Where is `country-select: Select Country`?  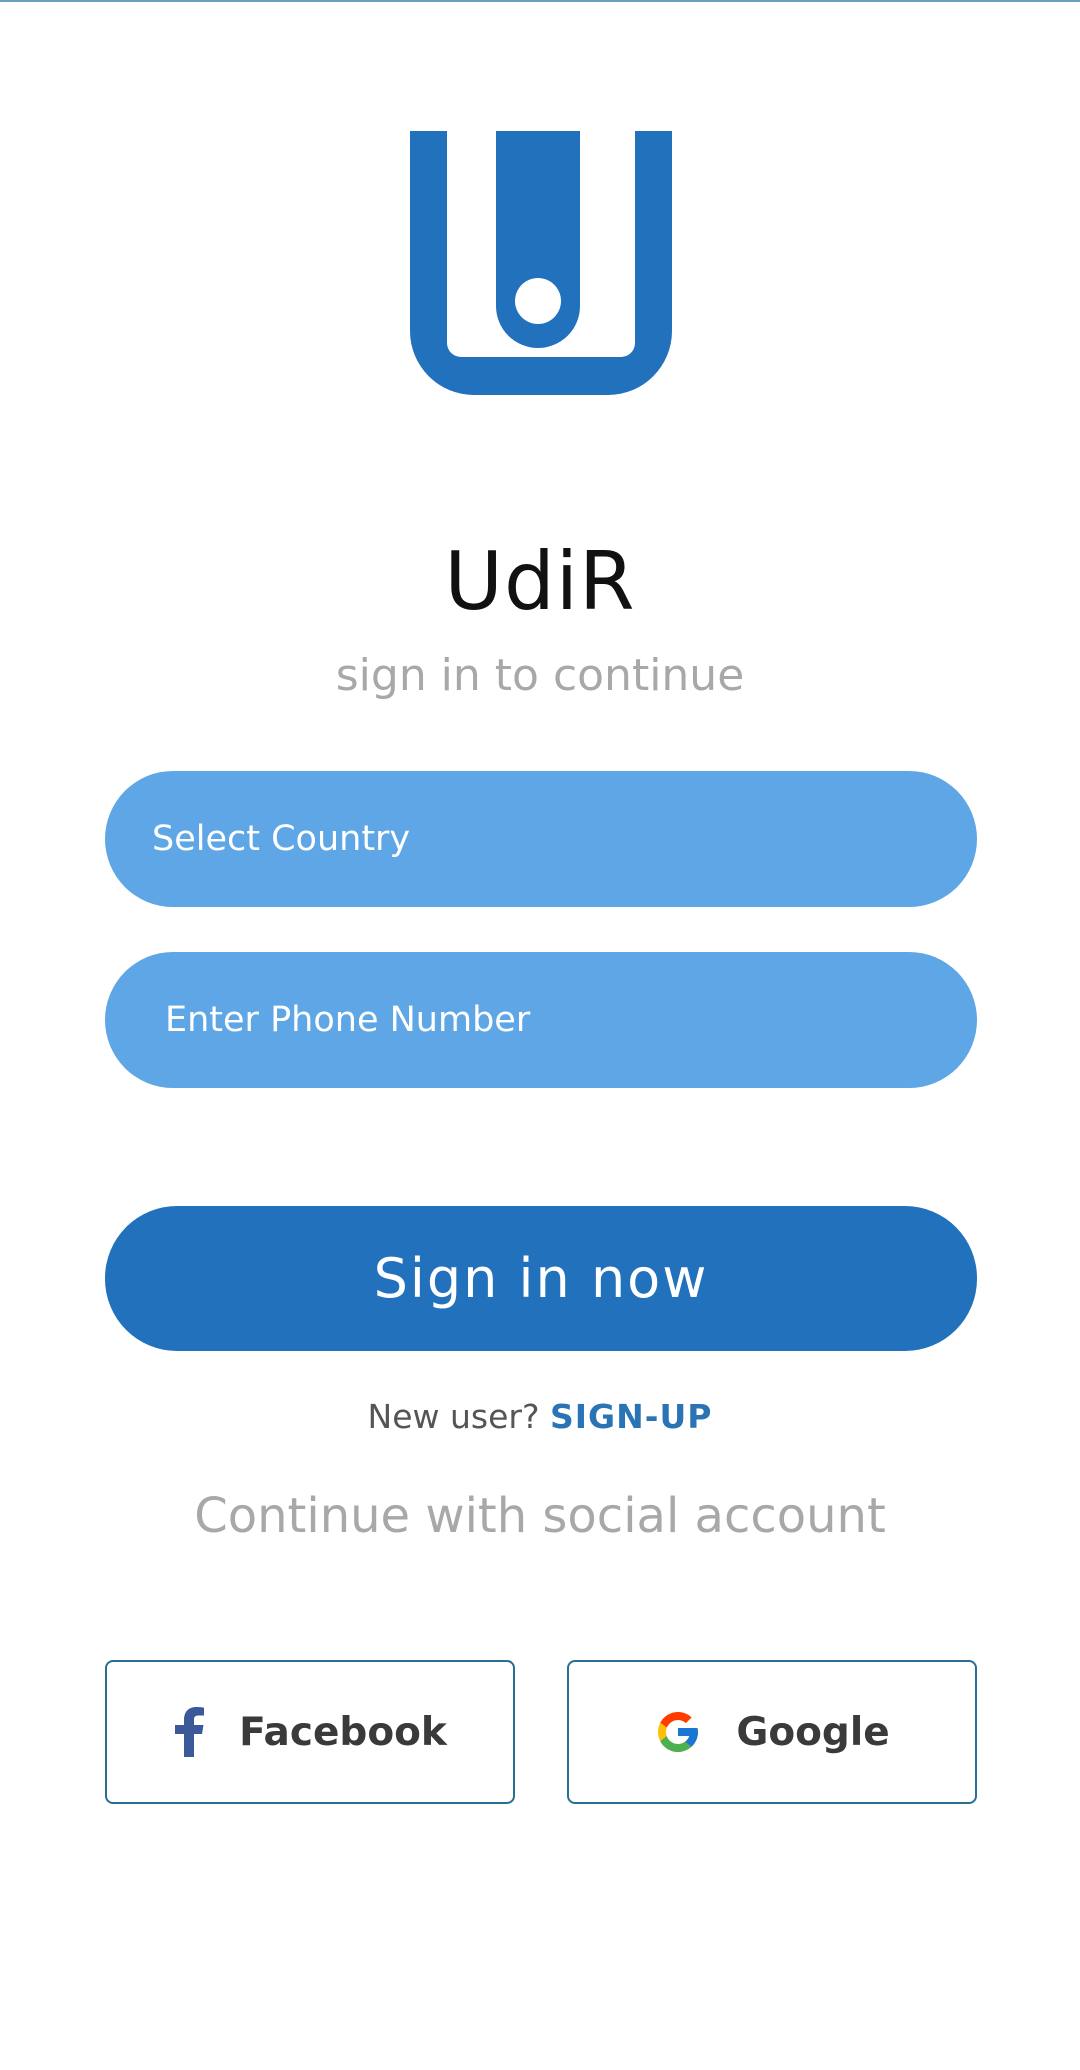
country-select: Select Country is located at coordinates (541, 839).